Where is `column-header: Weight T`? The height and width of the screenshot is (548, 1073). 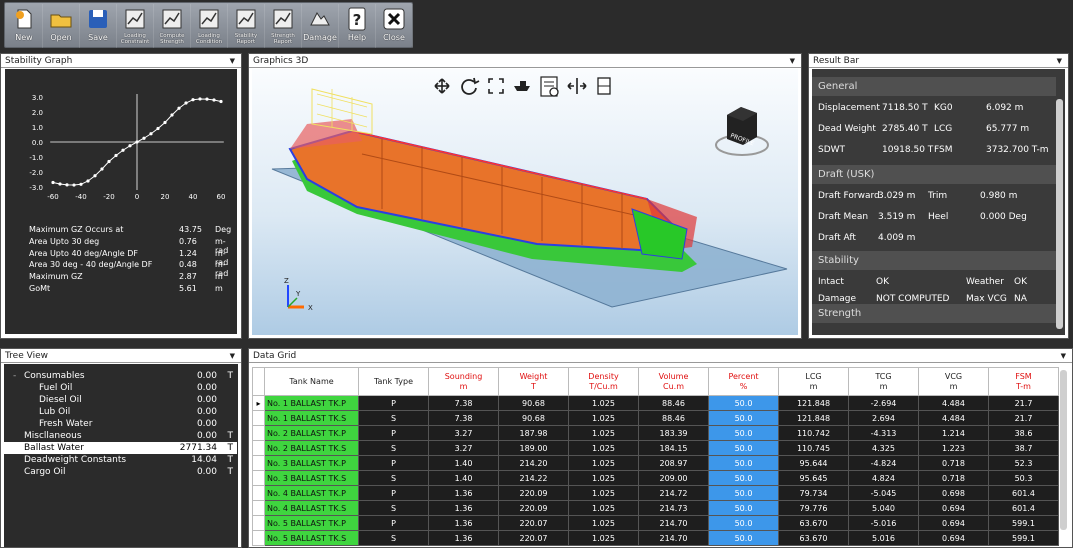
column-header: Weight T is located at coordinates (533, 381).